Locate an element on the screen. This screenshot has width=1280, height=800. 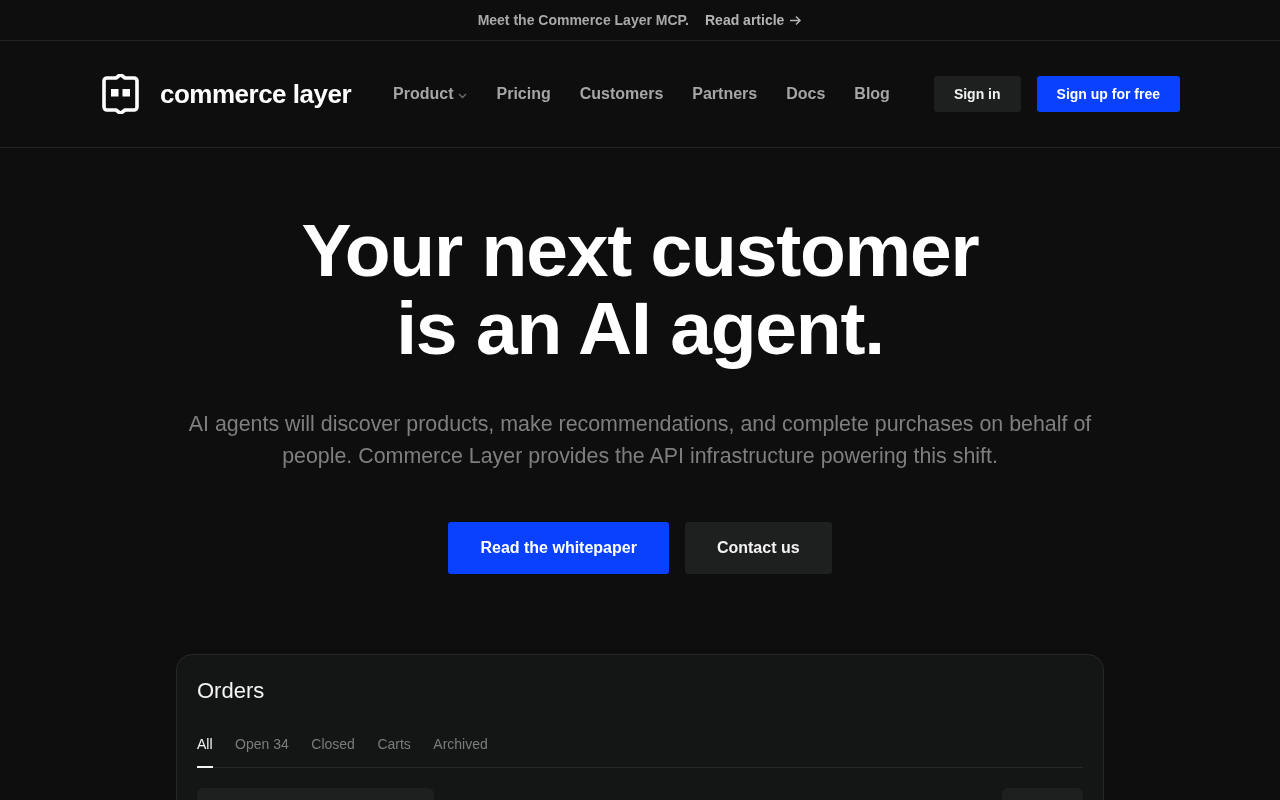
nav-link: Blog is located at coordinates (872, 94).